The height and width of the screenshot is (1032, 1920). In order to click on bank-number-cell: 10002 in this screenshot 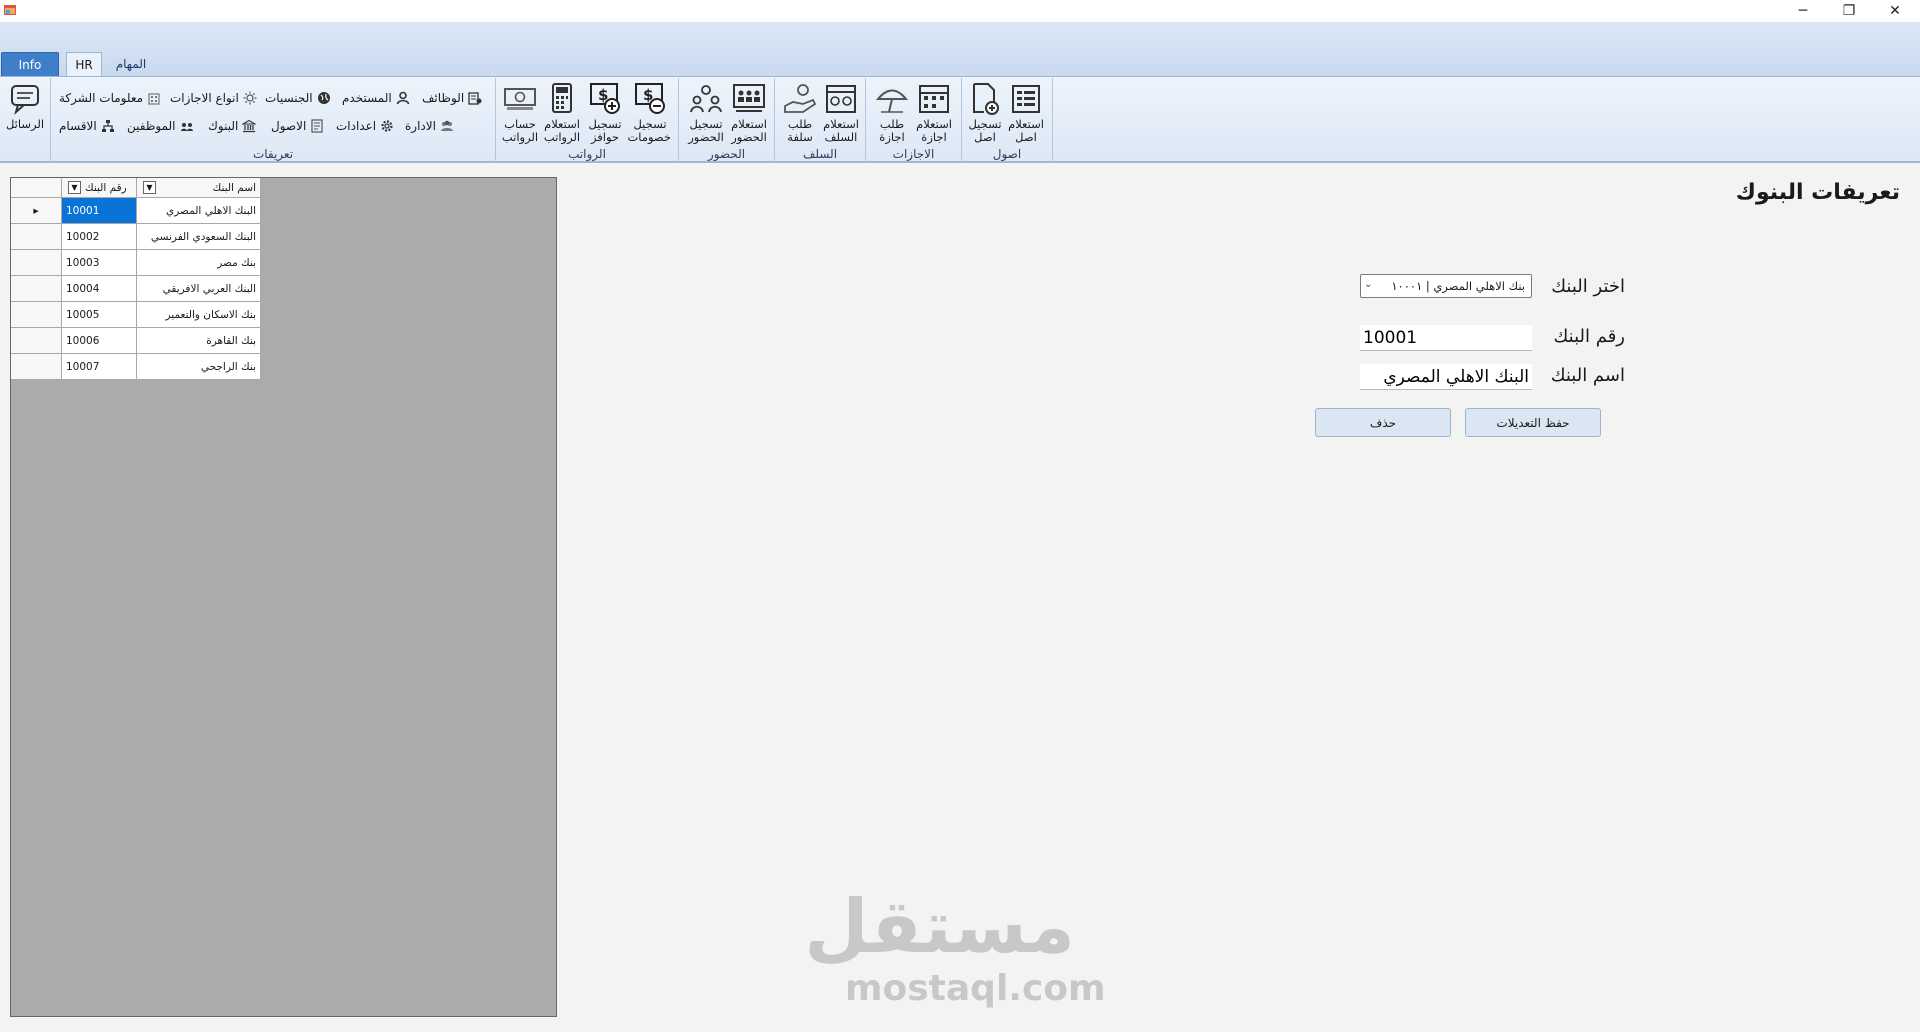, I will do `click(99, 237)`.